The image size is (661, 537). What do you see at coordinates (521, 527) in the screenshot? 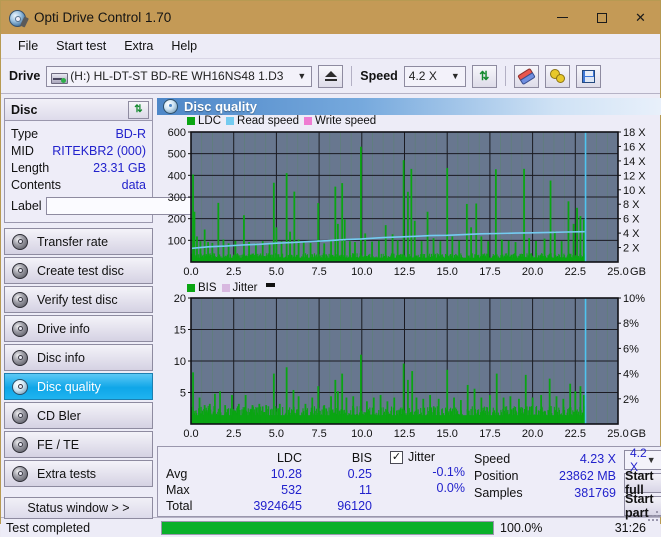
I see `progress-percent-text: 100.0%` at bounding box center [521, 527].